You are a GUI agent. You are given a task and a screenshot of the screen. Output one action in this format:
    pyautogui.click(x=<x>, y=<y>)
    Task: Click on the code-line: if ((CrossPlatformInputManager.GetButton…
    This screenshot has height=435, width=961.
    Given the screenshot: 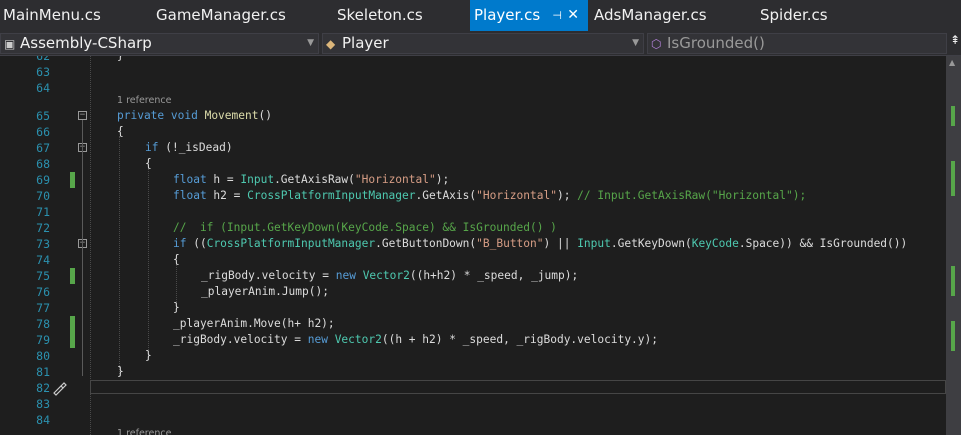 What is the action you would take?
    pyautogui.click(x=540, y=244)
    